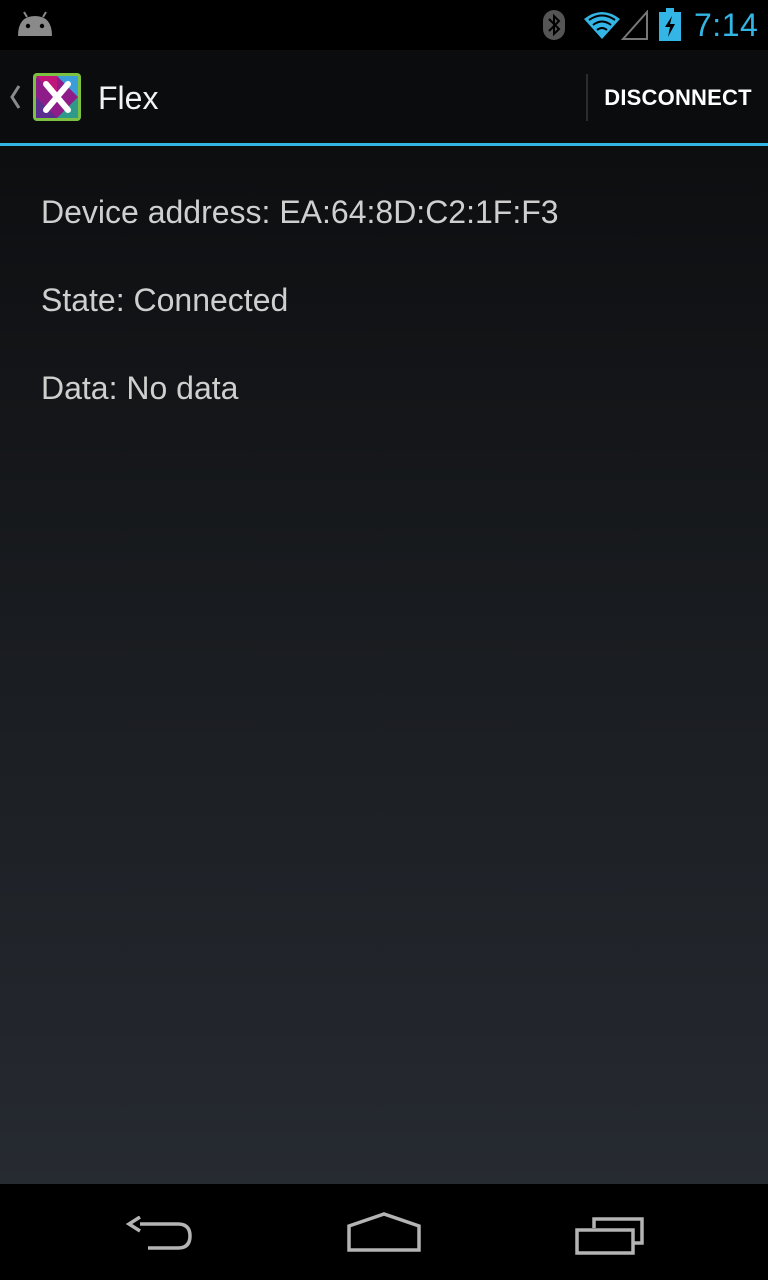 The image size is (768, 1280). What do you see at coordinates (128, 98) in the screenshot?
I see `app-title: Flex` at bounding box center [128, 98].